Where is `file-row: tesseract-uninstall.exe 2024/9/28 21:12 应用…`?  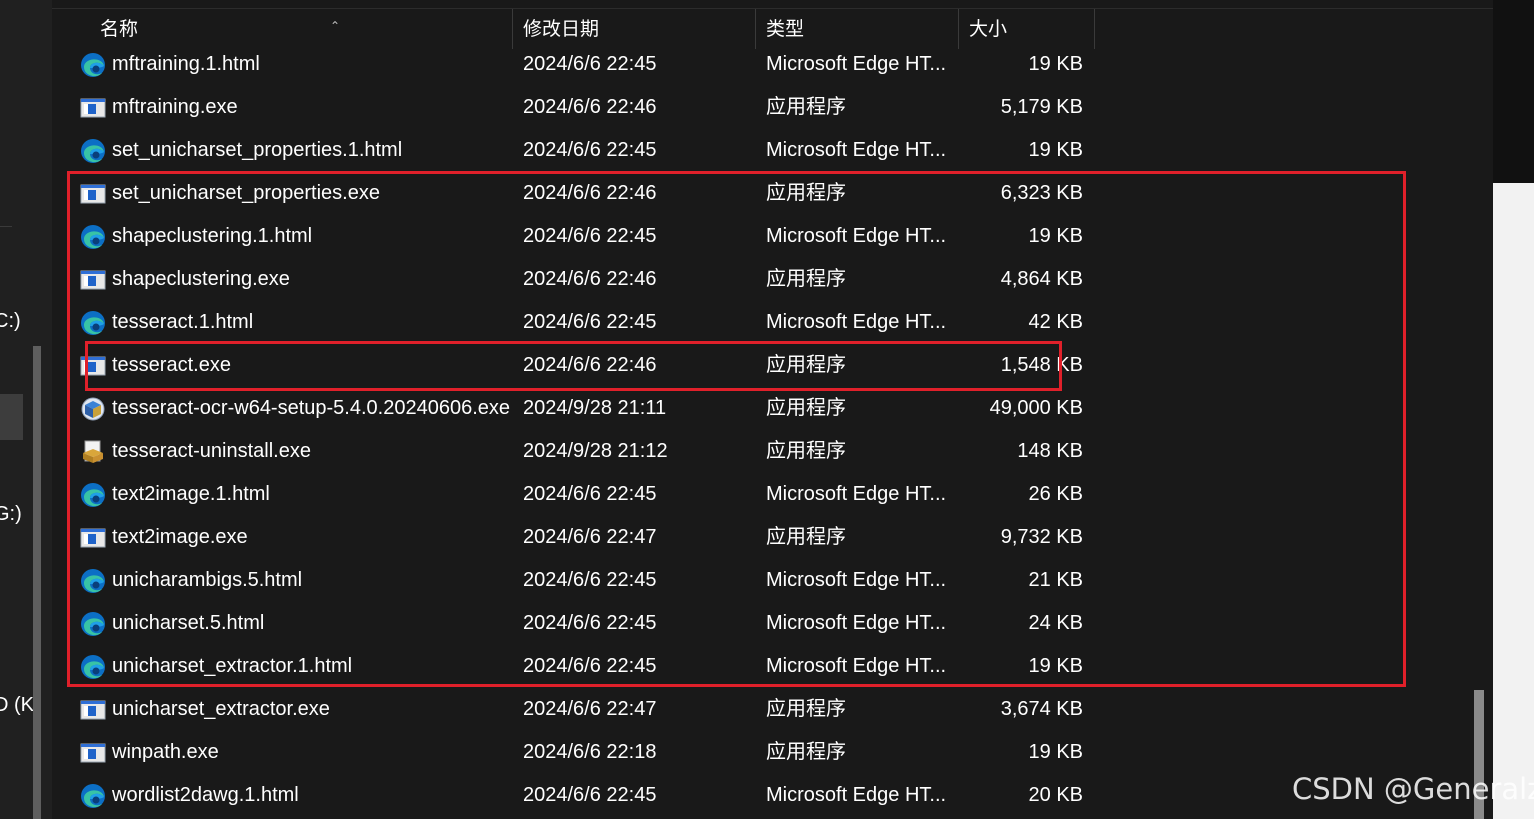
file-row: tesseract-uninstall.exe 2024/9/28 21:12 应用… is located at coordinates (772, 451).